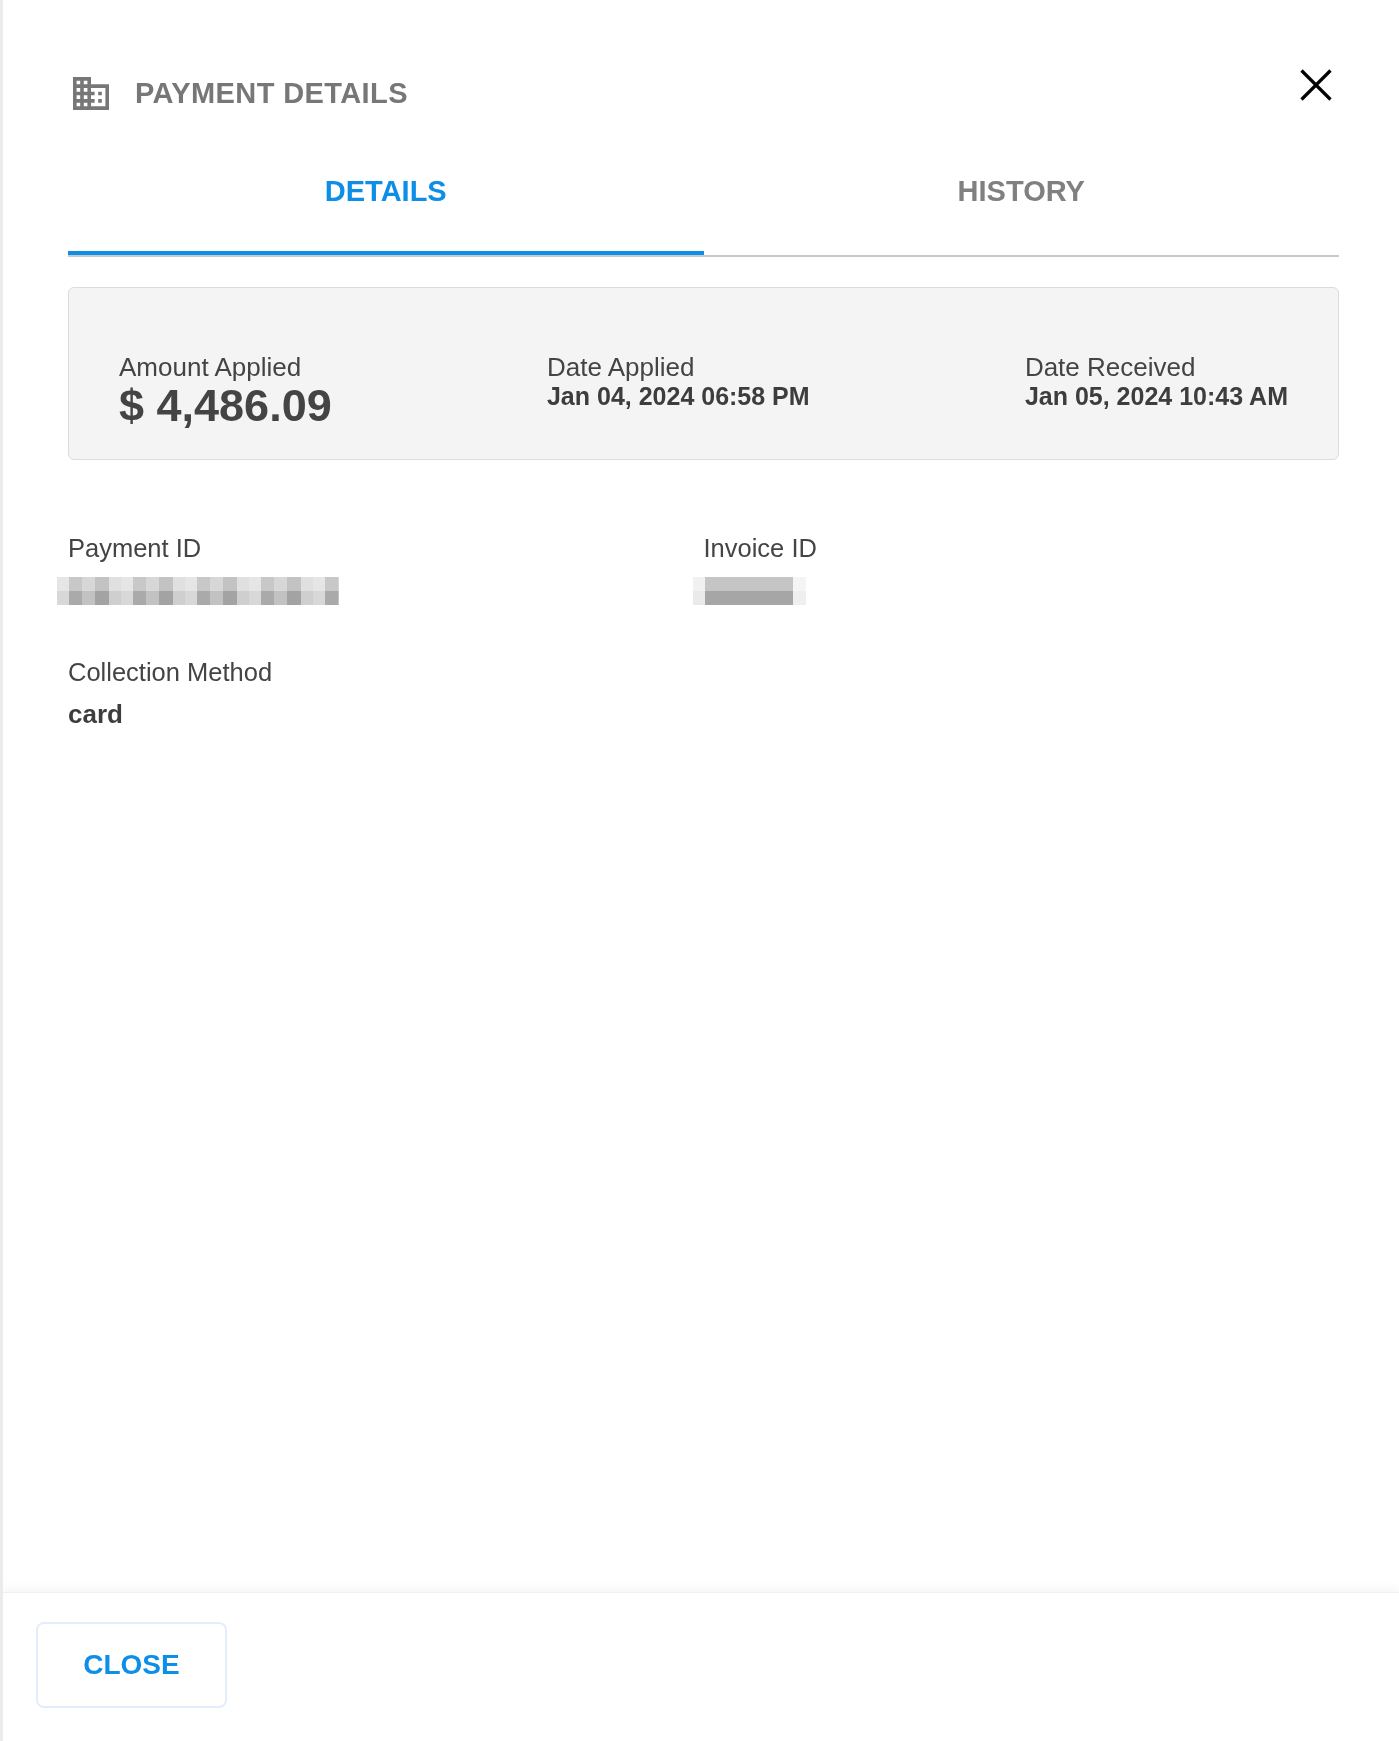  What do you see at coordinates (135, 548) in the screenshot?
I see `field-label: Payment ID` at bounding box center [135, 548].